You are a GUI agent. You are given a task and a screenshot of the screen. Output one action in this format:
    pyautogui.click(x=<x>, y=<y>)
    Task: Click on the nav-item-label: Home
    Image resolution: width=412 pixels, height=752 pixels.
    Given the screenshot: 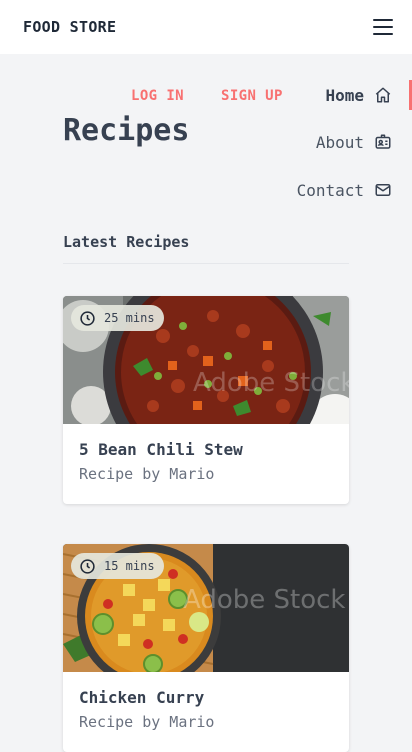 What is the action you would take?
    pyautogui.click(x=344, y=95)
    